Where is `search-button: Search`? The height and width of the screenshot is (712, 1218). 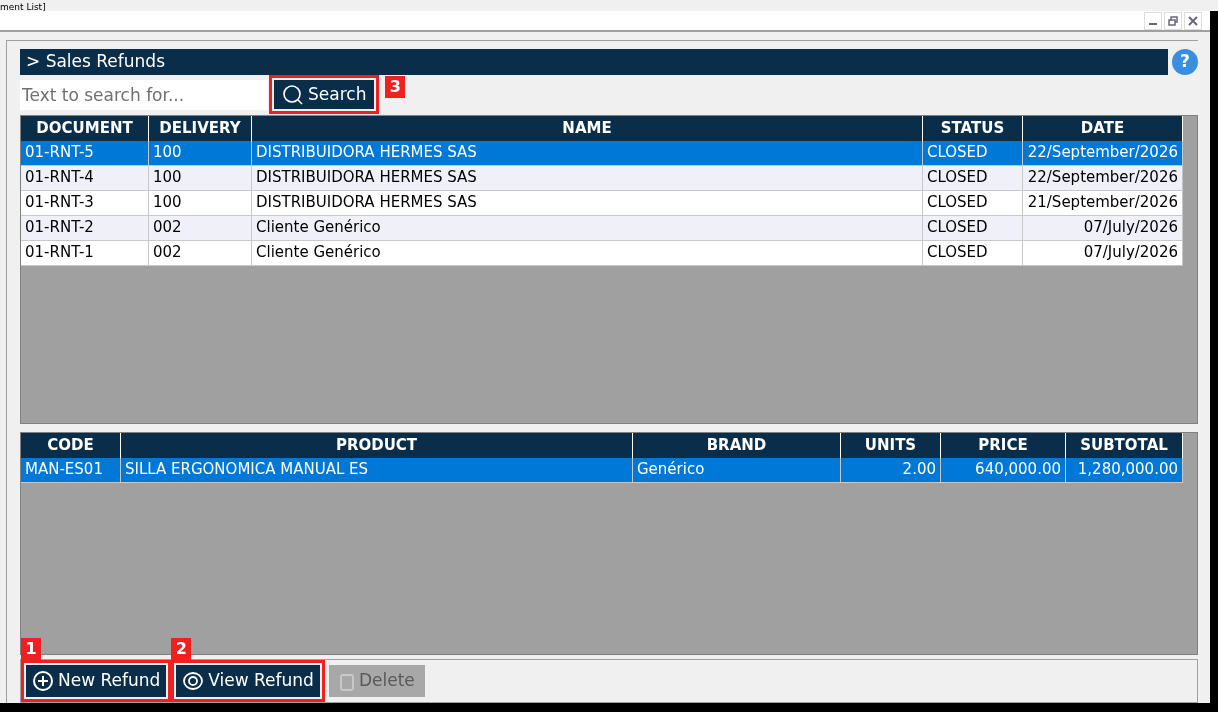 search-button: Search is located at coordinates (324, 95).